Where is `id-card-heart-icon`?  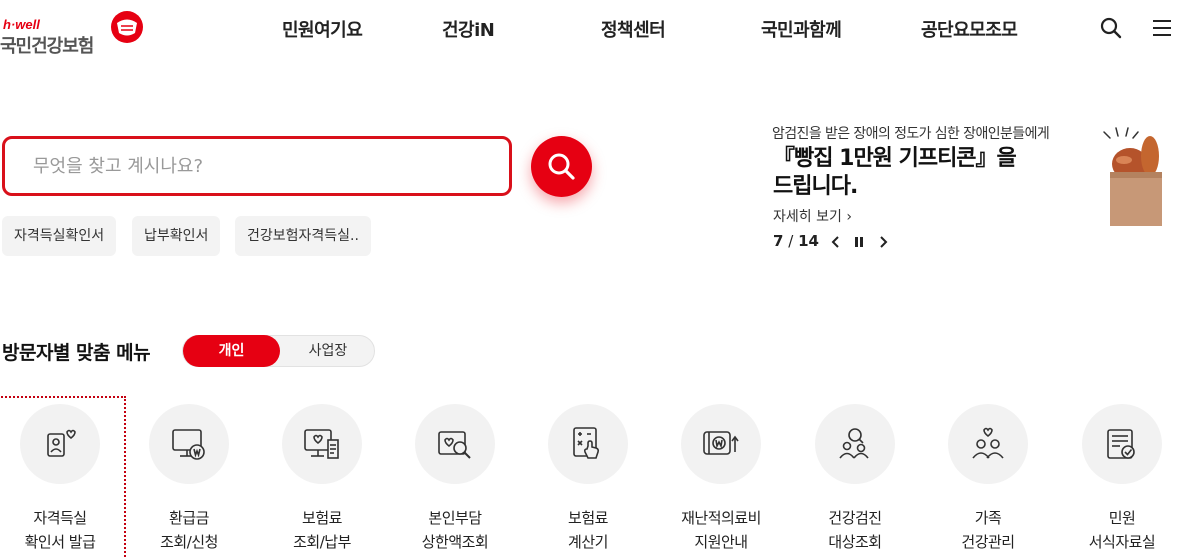 id-card-heart-icon is located at coordinates (61, 443).